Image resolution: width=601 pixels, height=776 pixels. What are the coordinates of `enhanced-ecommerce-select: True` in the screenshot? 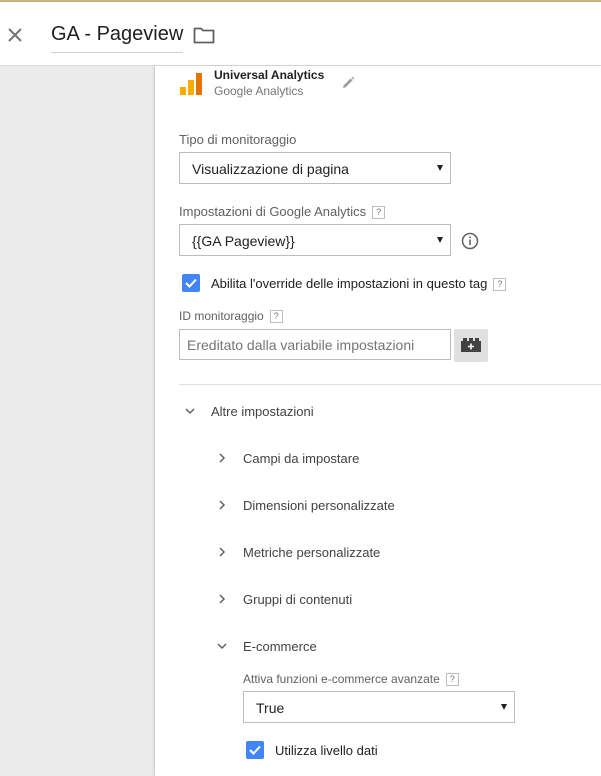 It's located at (379, 707).